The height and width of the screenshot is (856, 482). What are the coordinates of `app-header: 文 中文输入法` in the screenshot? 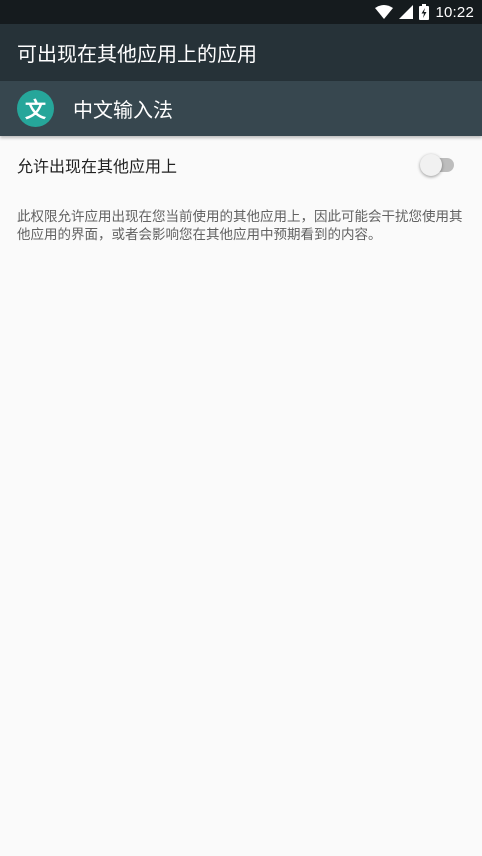 It's located at (241, 108).